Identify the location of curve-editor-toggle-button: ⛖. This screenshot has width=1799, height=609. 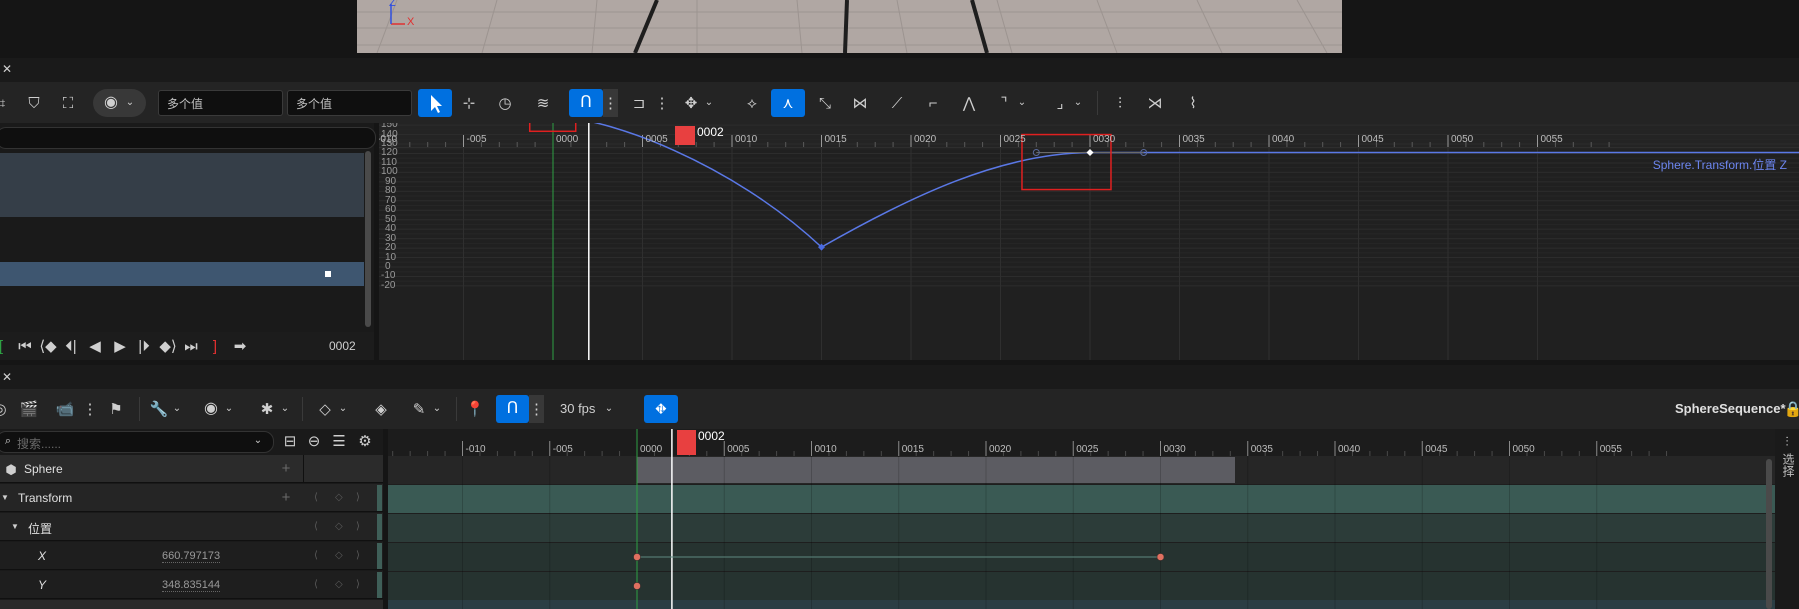
(661, 409).